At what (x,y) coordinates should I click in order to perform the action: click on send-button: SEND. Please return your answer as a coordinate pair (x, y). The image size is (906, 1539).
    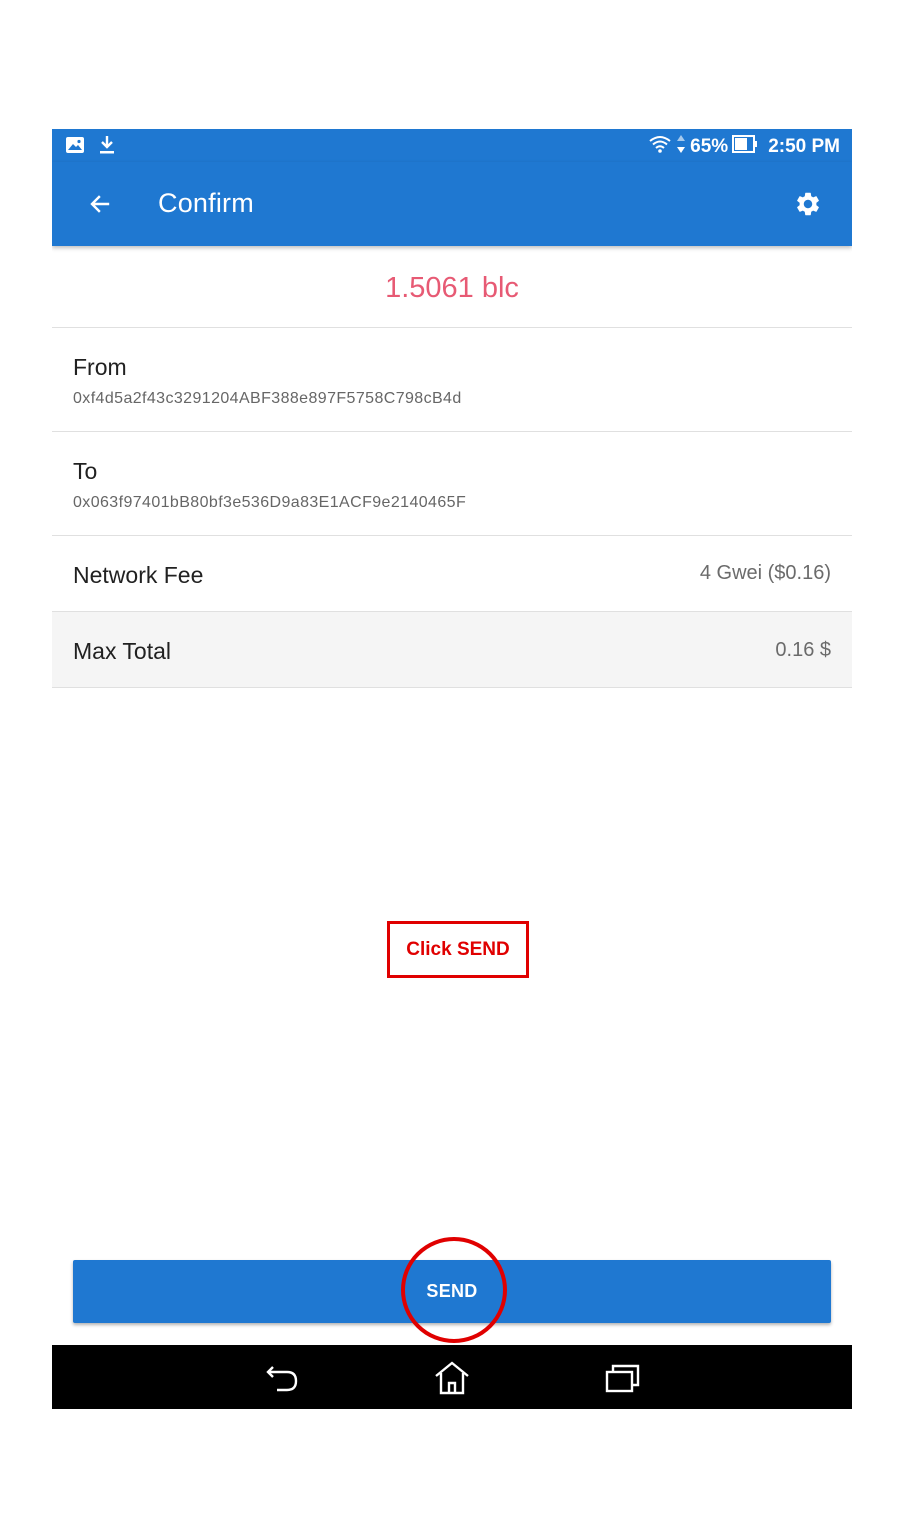
    Looking at the image, I should click on (452, 1291).